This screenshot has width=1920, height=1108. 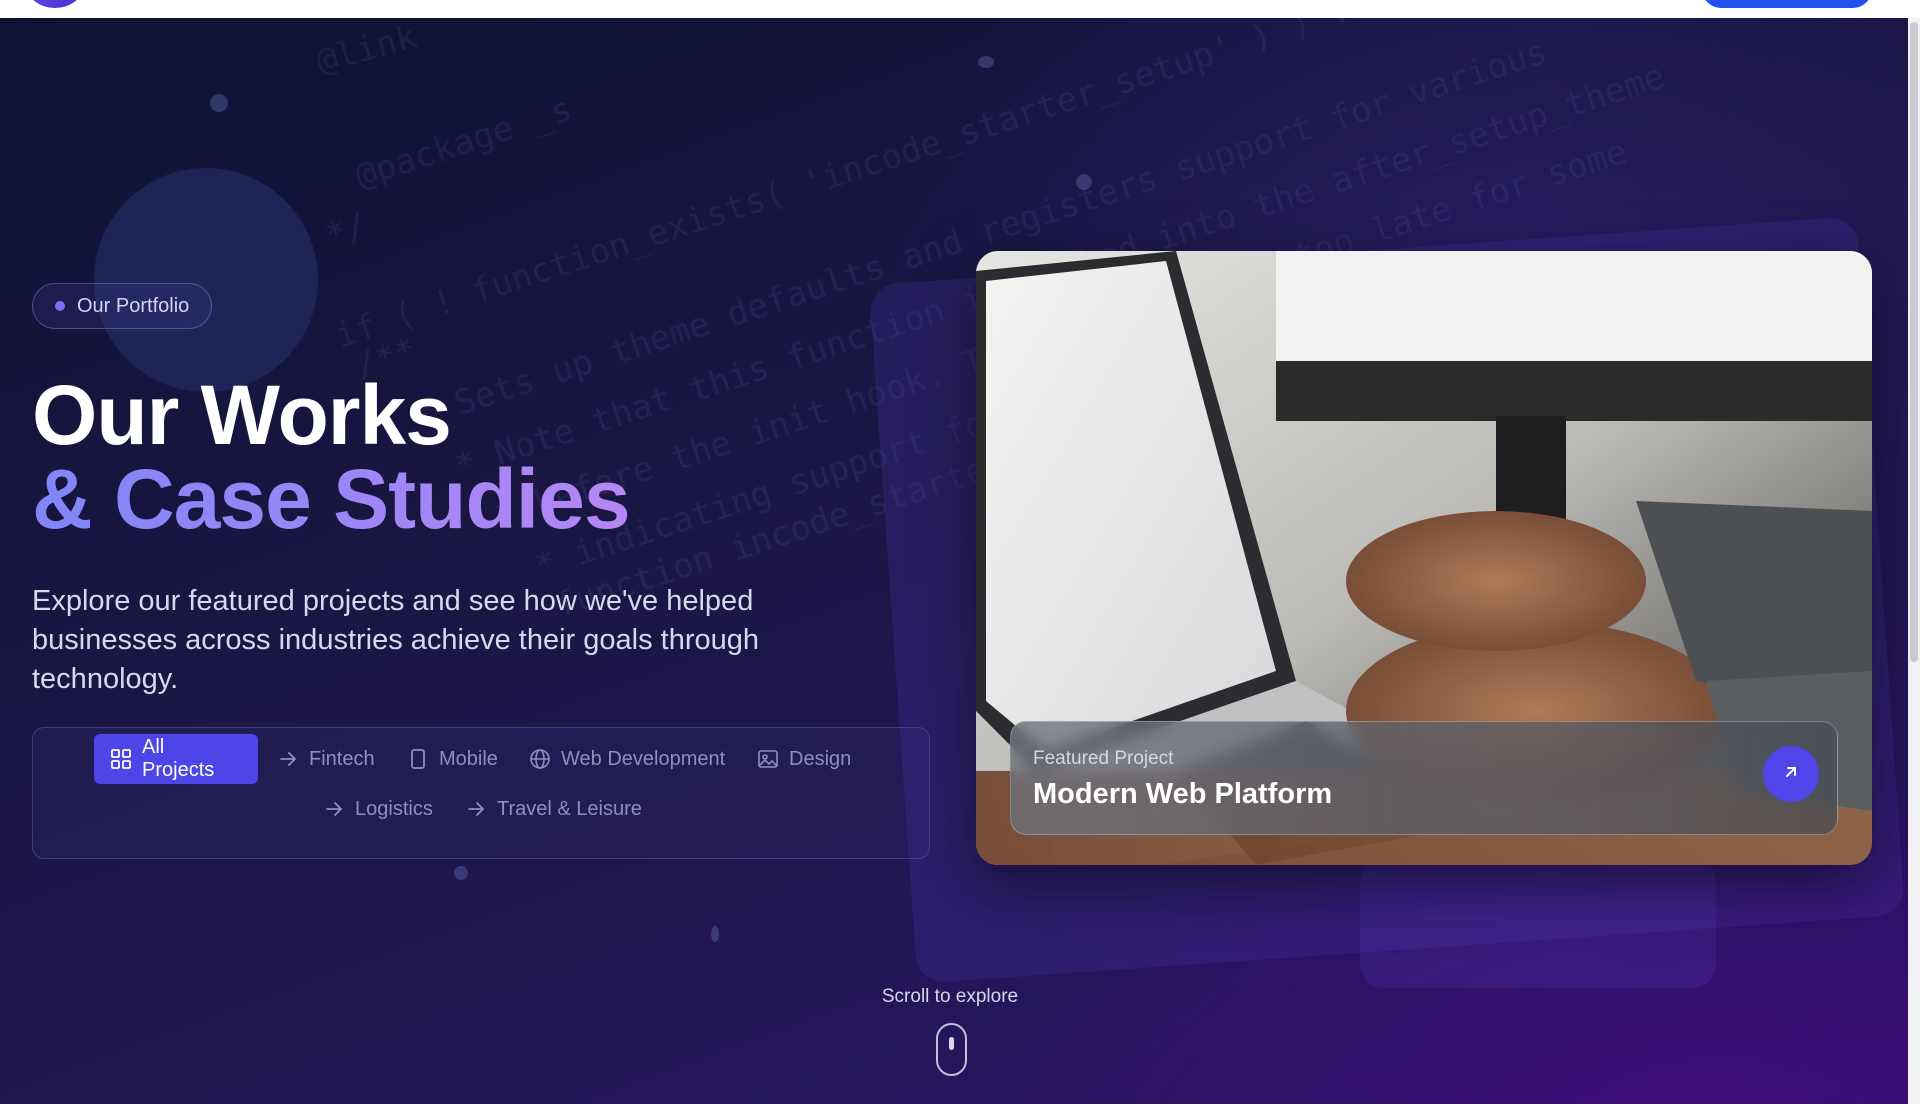 I want to click on code-line: @link, so click(x=366, y=50).